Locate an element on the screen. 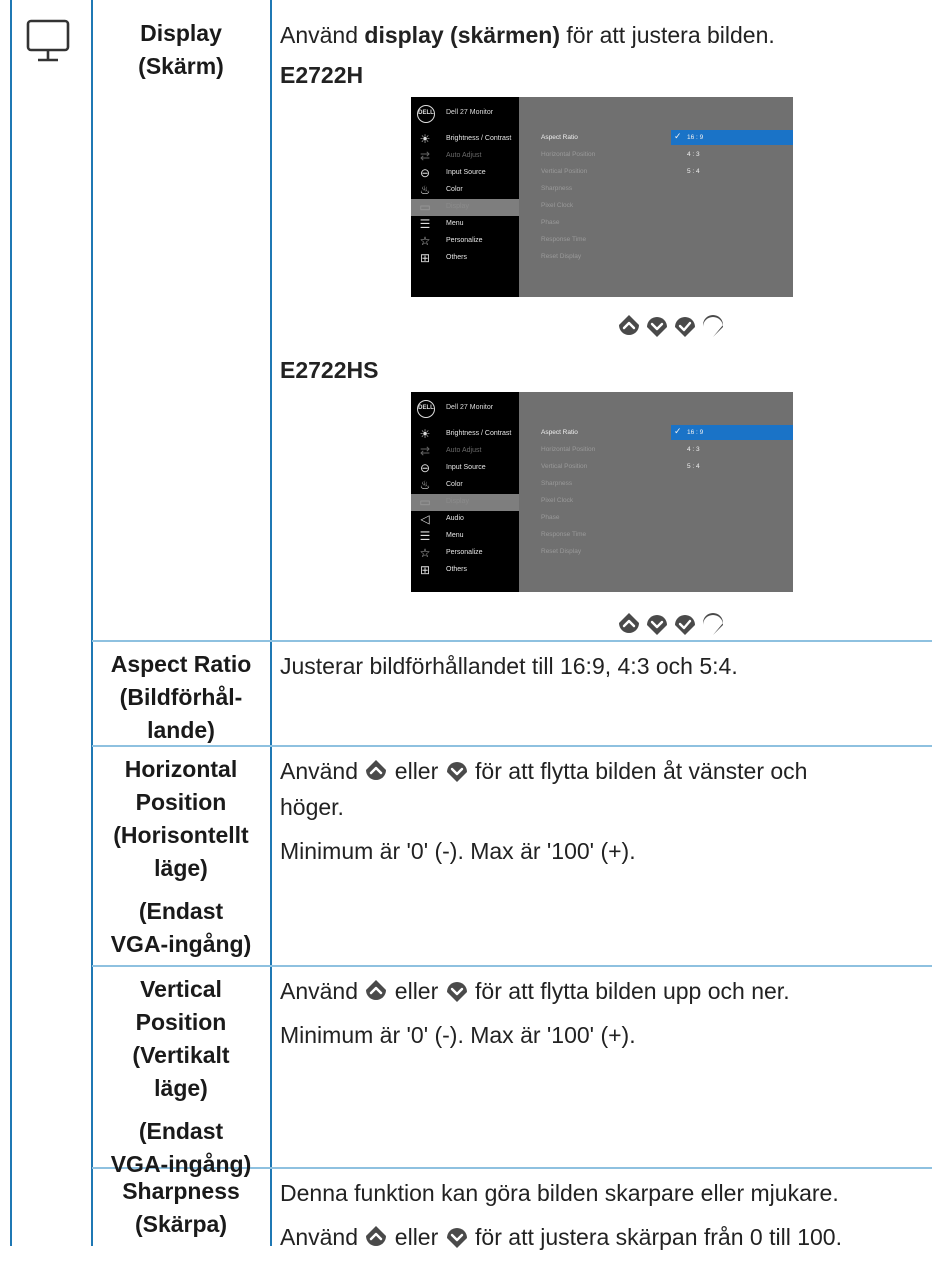 This screenshot has height=1263, width=932. aspect-ratio-name: Aspect Ratio (Bildförhål- lande) is located at coordinates (181, 697).